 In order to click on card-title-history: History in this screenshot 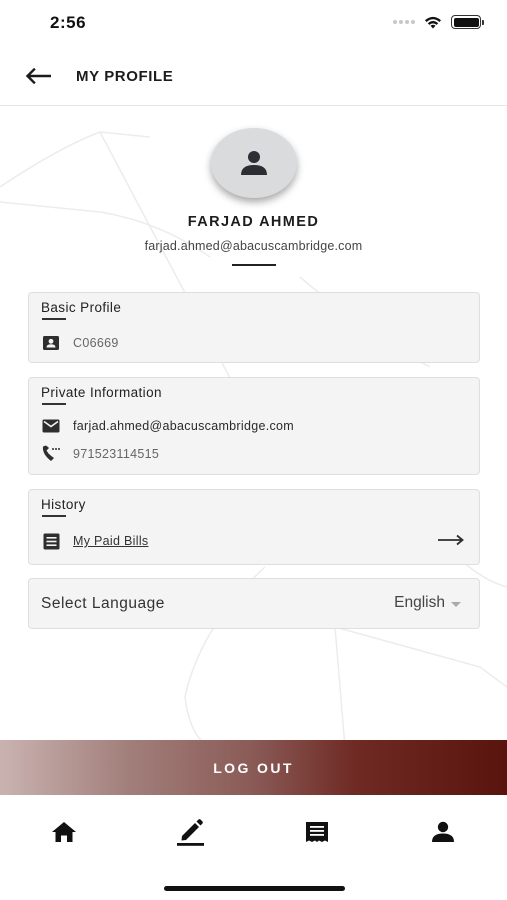, I will do `click(63, 504)`.